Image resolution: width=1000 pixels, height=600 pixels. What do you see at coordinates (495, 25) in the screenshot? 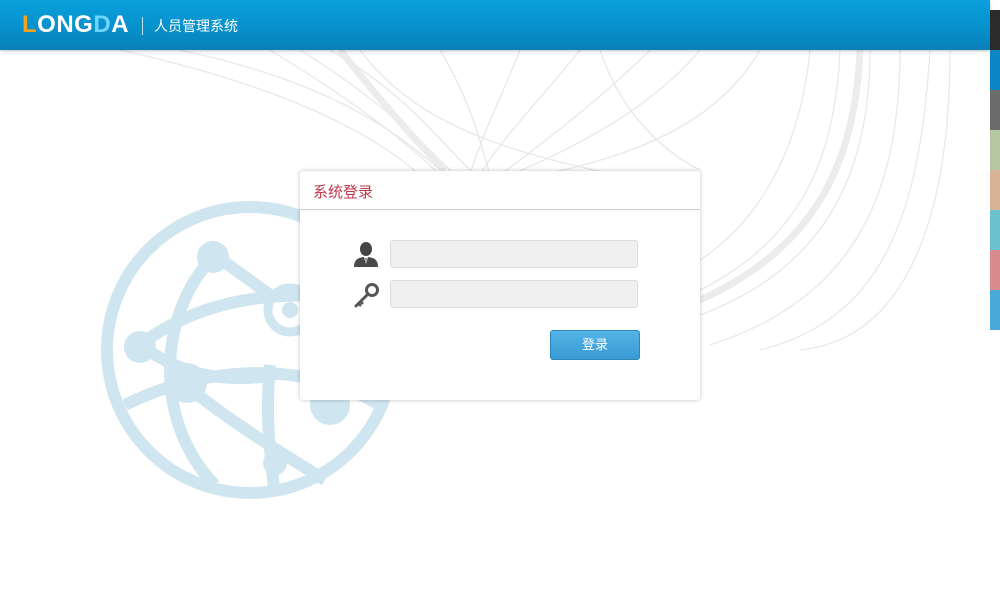
I see `top-header: LONGDA 人员管理系统` at bounding box center [495, 25].